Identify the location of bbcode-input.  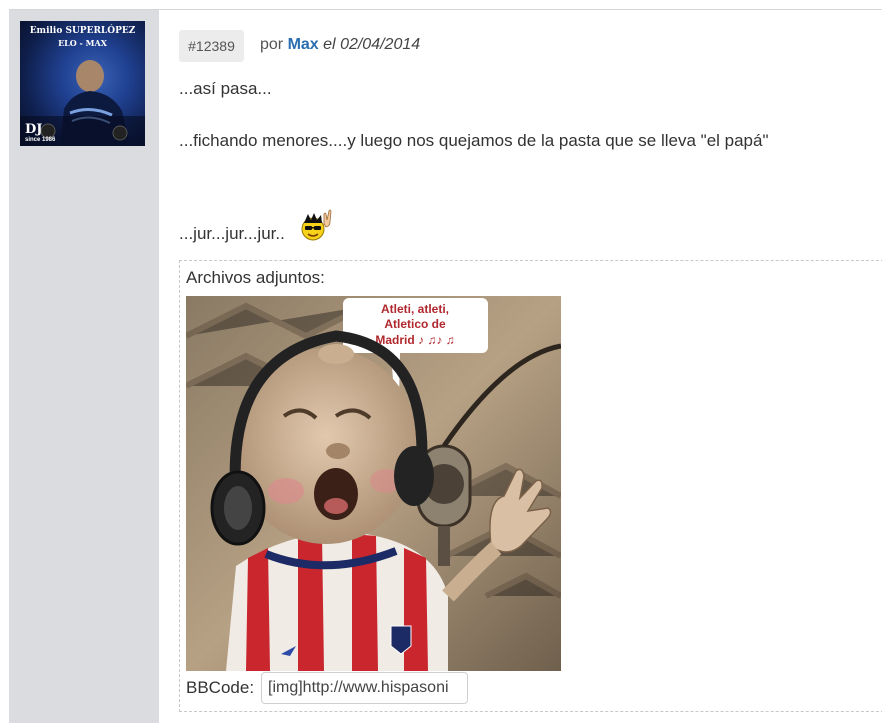
(364, 688).